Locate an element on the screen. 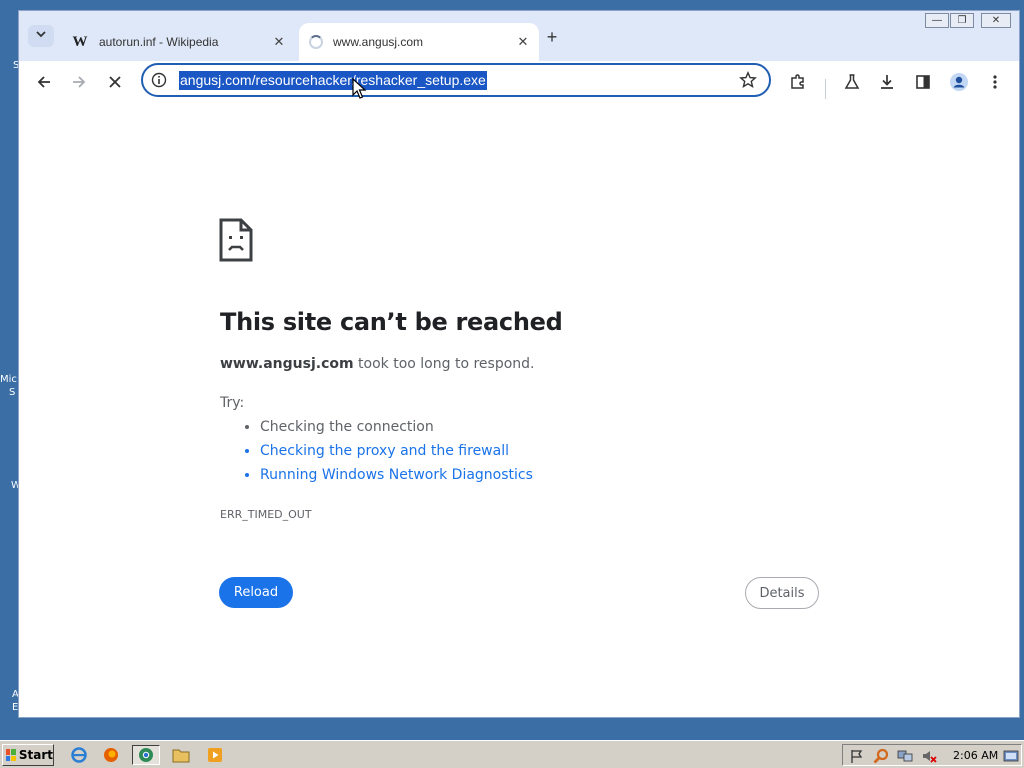  avatar-icon is located at coordinates (959, 82).